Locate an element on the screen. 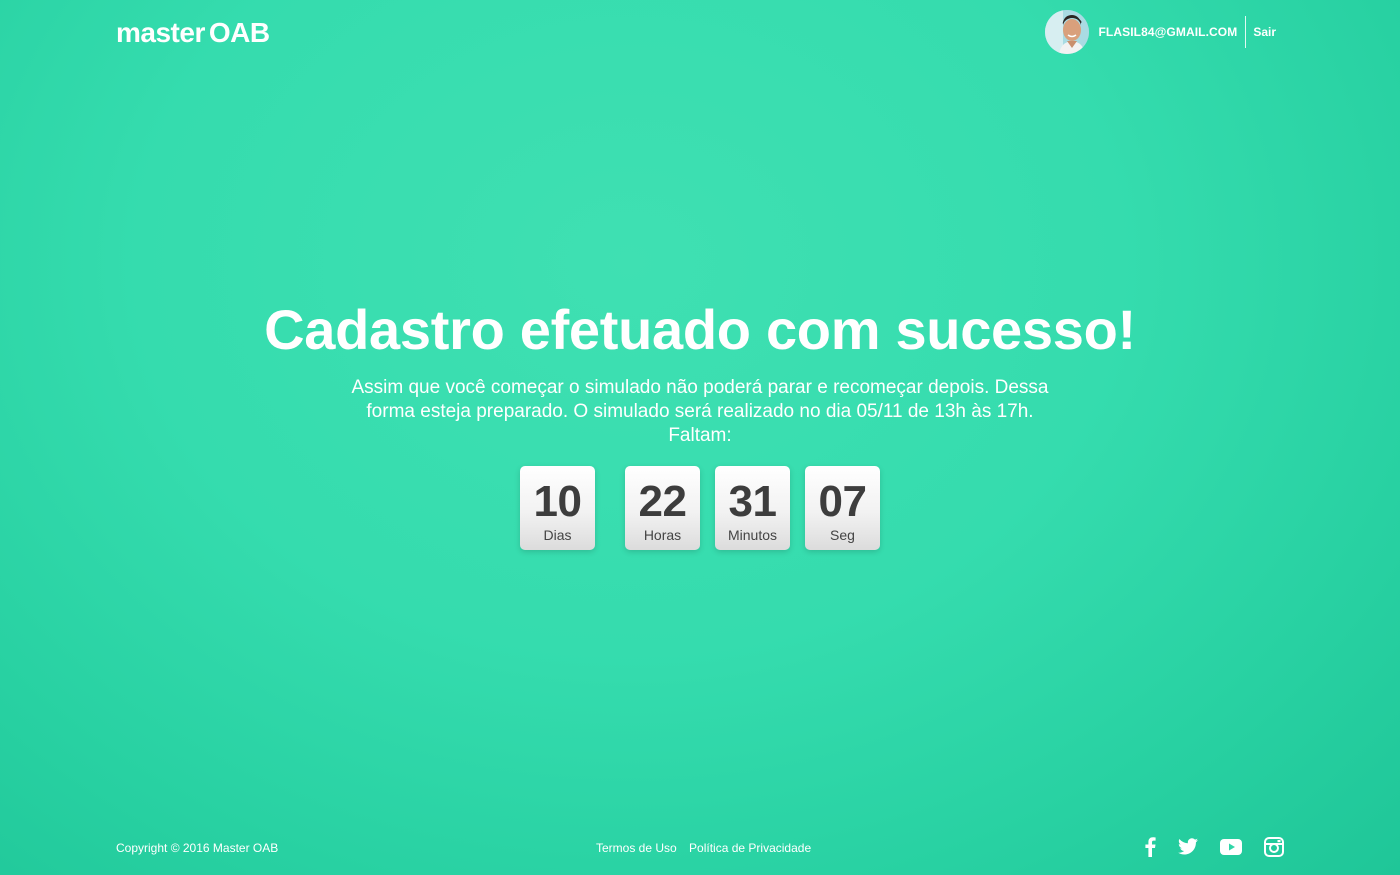 The image size is (1400, 875). countdown-value: 22 is located at coordinates (662, 501).